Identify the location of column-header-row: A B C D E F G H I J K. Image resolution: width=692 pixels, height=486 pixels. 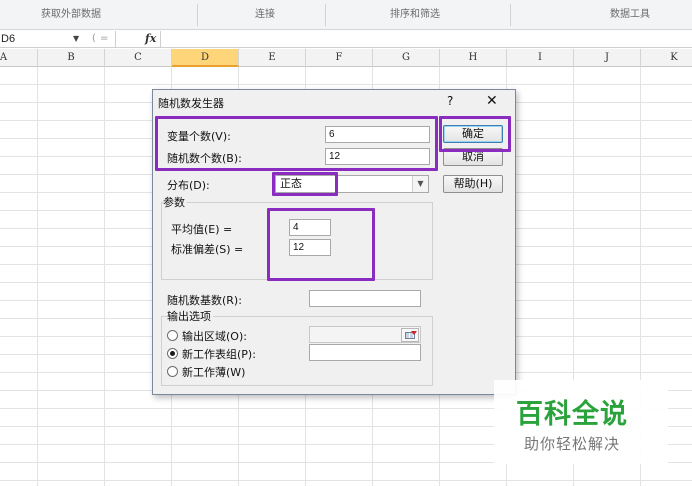
(346, 58).